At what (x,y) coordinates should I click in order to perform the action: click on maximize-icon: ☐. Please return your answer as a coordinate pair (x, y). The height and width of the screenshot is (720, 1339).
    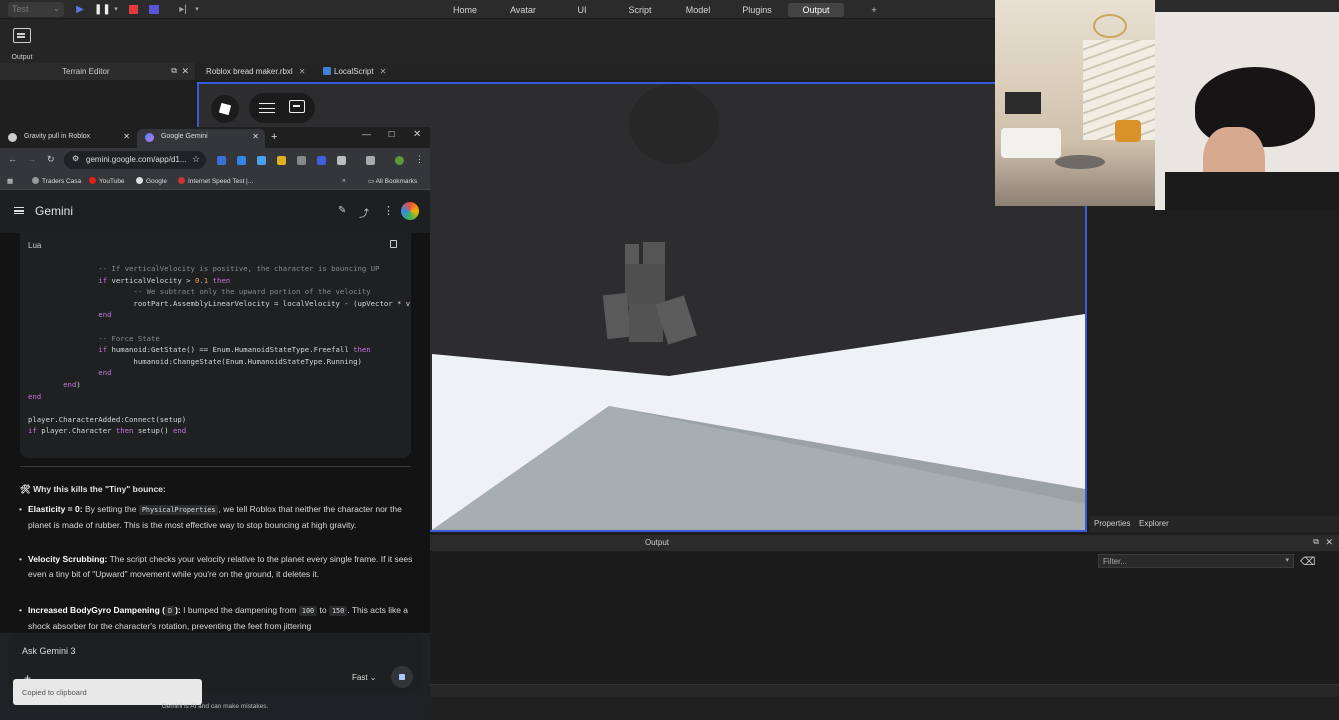
    Looking at the image, I should click on (391, 134).